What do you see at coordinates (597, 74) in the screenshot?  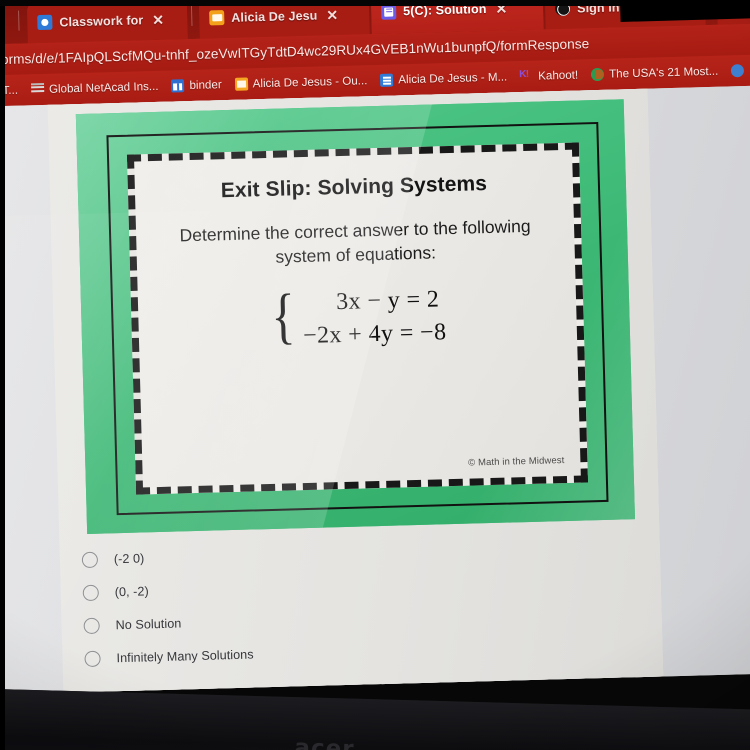 I see `usa-icon` at bounding box center [597, 74].